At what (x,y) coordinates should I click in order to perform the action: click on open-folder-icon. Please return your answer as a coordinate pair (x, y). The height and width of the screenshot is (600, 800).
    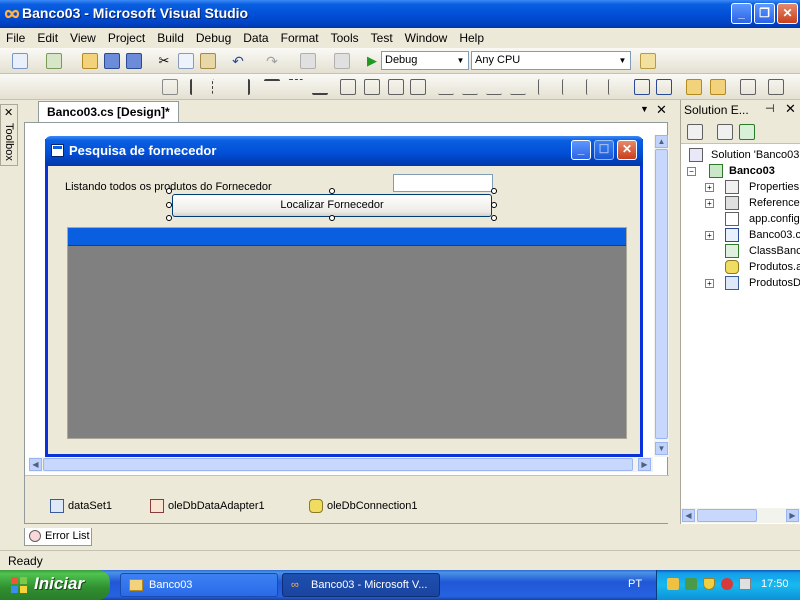
    Looking at the image, I should click on (90, 61).